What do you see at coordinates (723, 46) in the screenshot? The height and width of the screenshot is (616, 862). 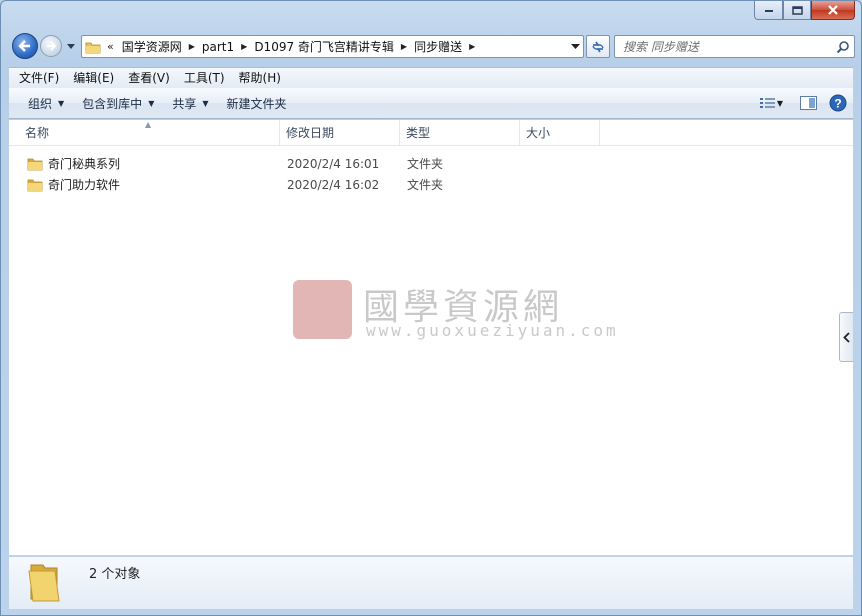 I see `search-input` at bounding box center [723, 46].